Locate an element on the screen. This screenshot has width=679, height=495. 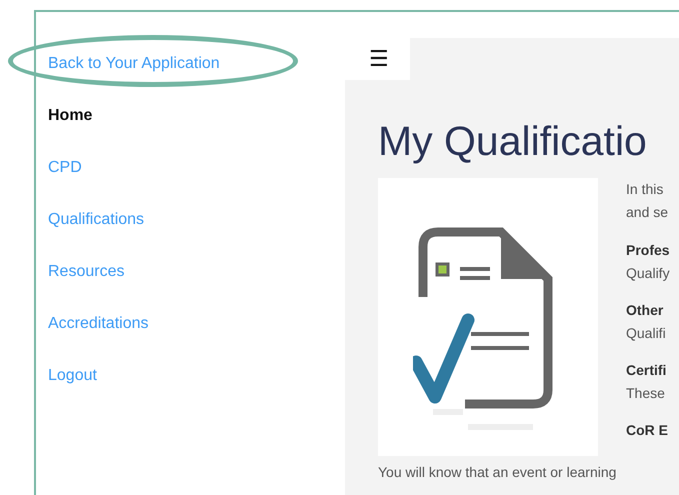
body-text: You will know that an event or learning is located at coordinates (498, 472).